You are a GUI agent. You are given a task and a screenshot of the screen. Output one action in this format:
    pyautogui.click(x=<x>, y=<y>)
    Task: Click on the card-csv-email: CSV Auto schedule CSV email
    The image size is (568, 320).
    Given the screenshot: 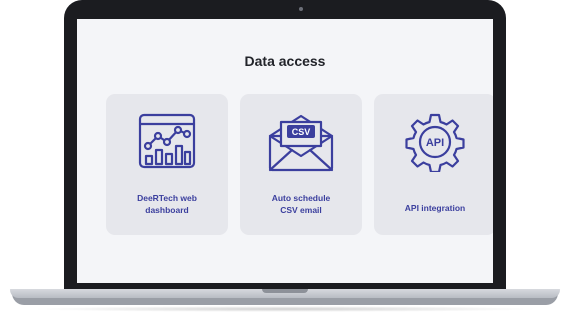 What is the action you would take?
    pyautogui.click(x=301, y=164)
    